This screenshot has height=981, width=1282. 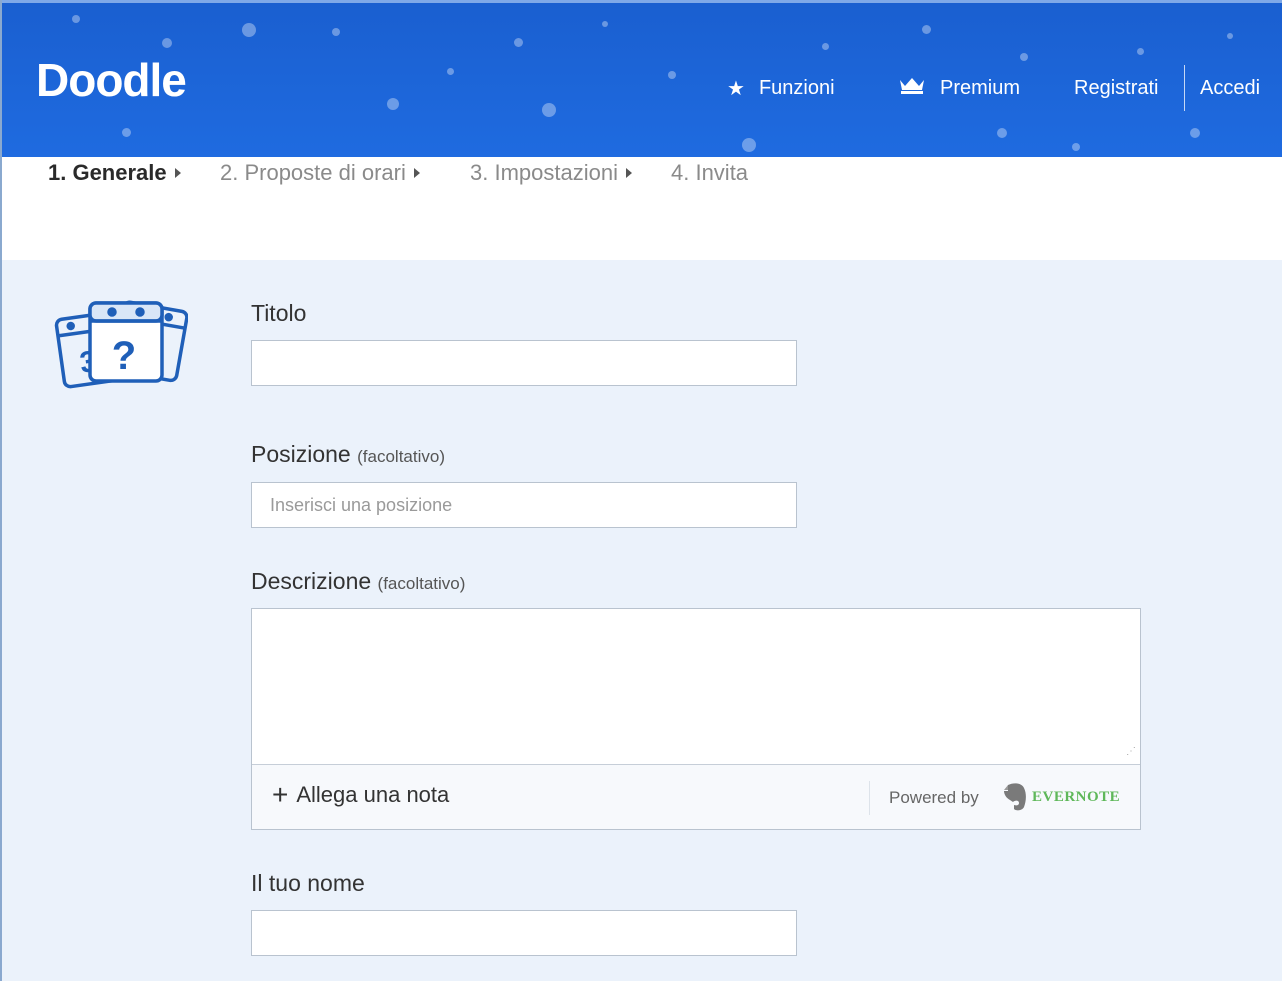 I want to click on evernote-logo: EVERNOTE, so click(x=1061, y=797).